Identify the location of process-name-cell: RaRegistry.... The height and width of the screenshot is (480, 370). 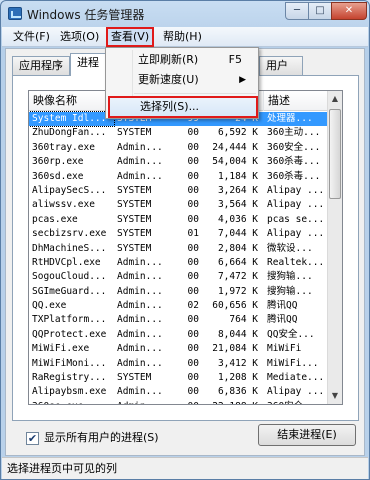
(69, 378).